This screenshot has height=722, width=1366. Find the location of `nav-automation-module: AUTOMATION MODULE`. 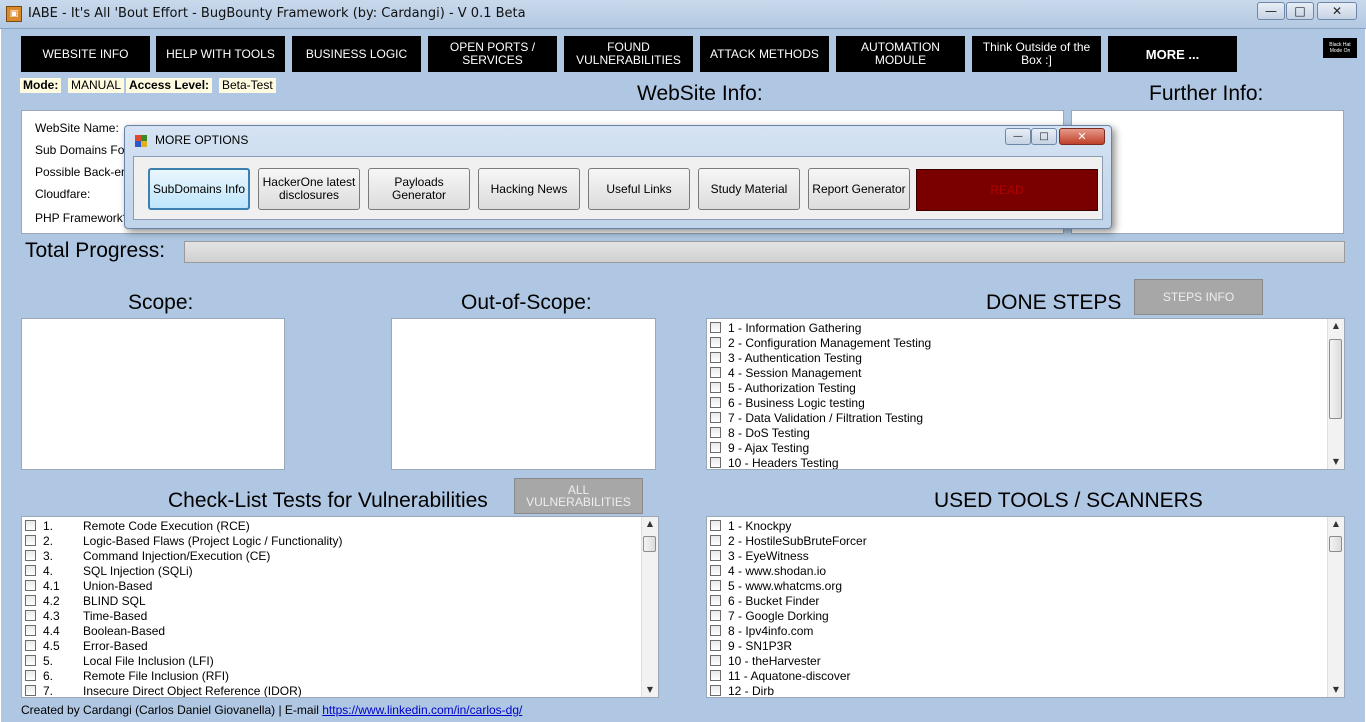

nav-automation-module: AUTOMATION MODULE is located at coordinates (900, 54).